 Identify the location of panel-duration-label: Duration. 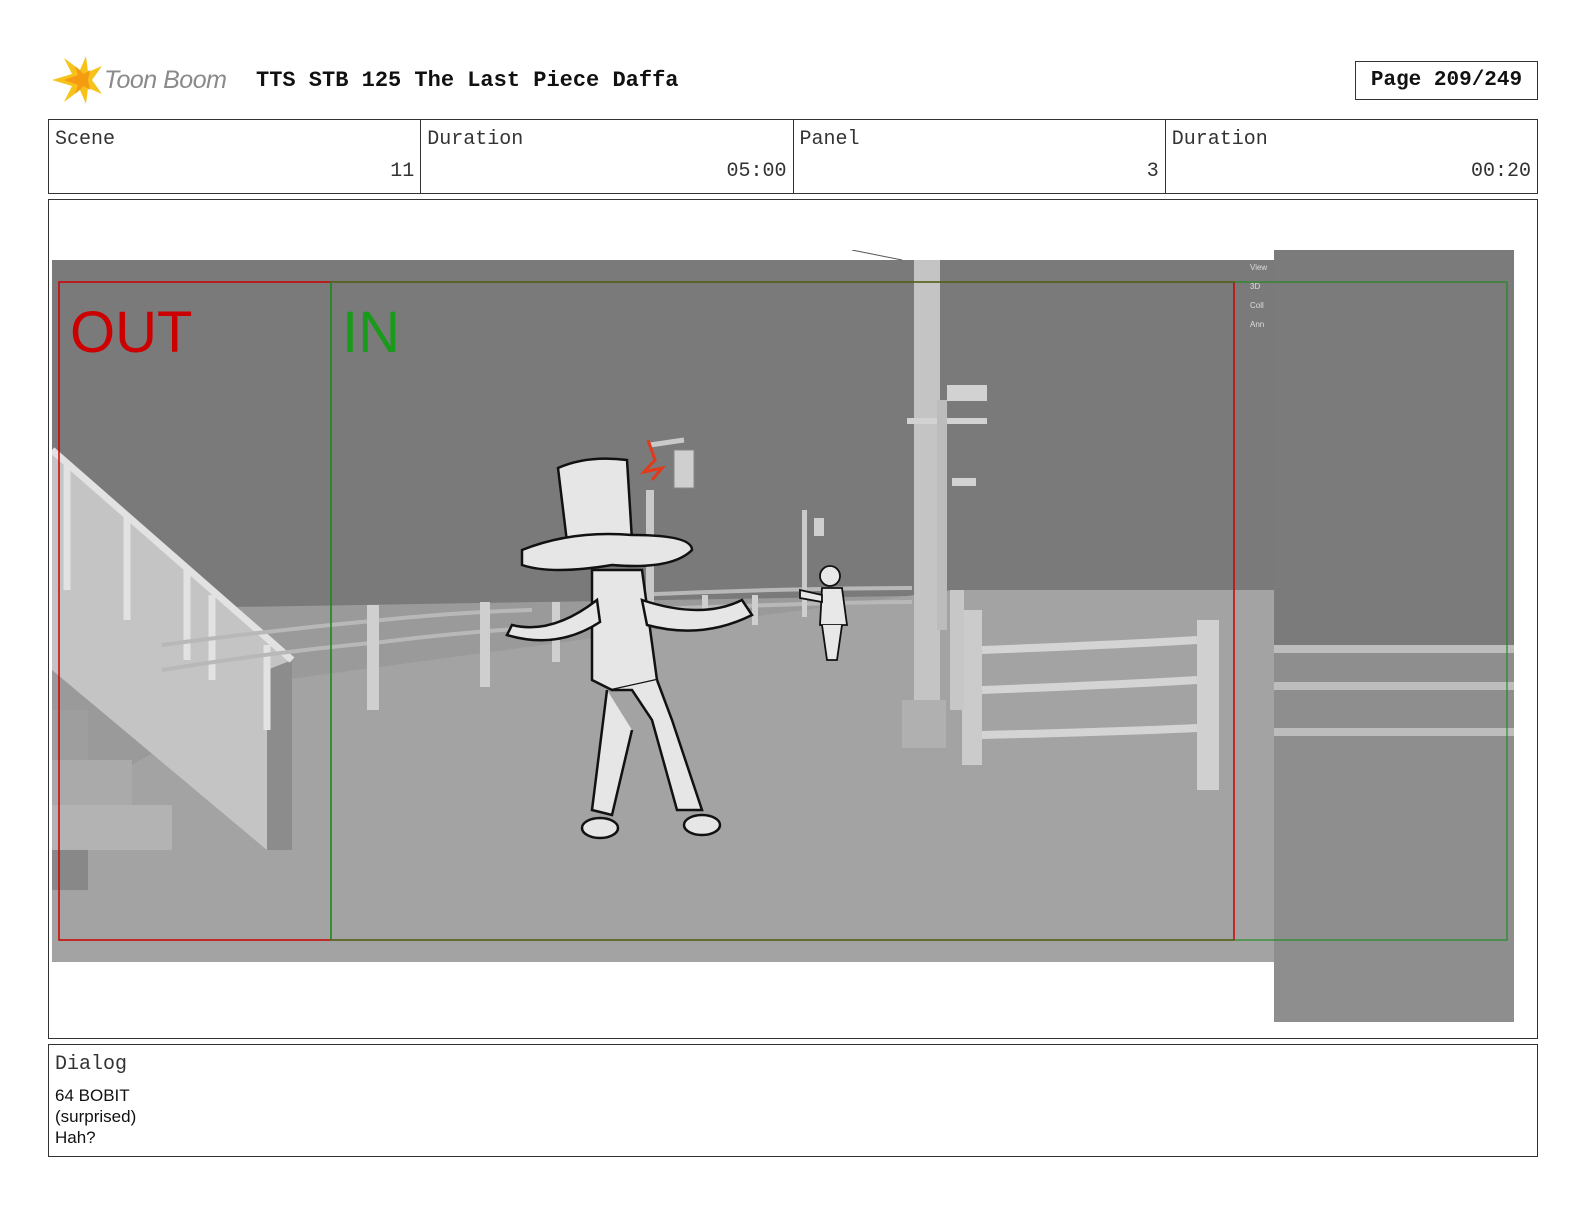
(1219, 139).